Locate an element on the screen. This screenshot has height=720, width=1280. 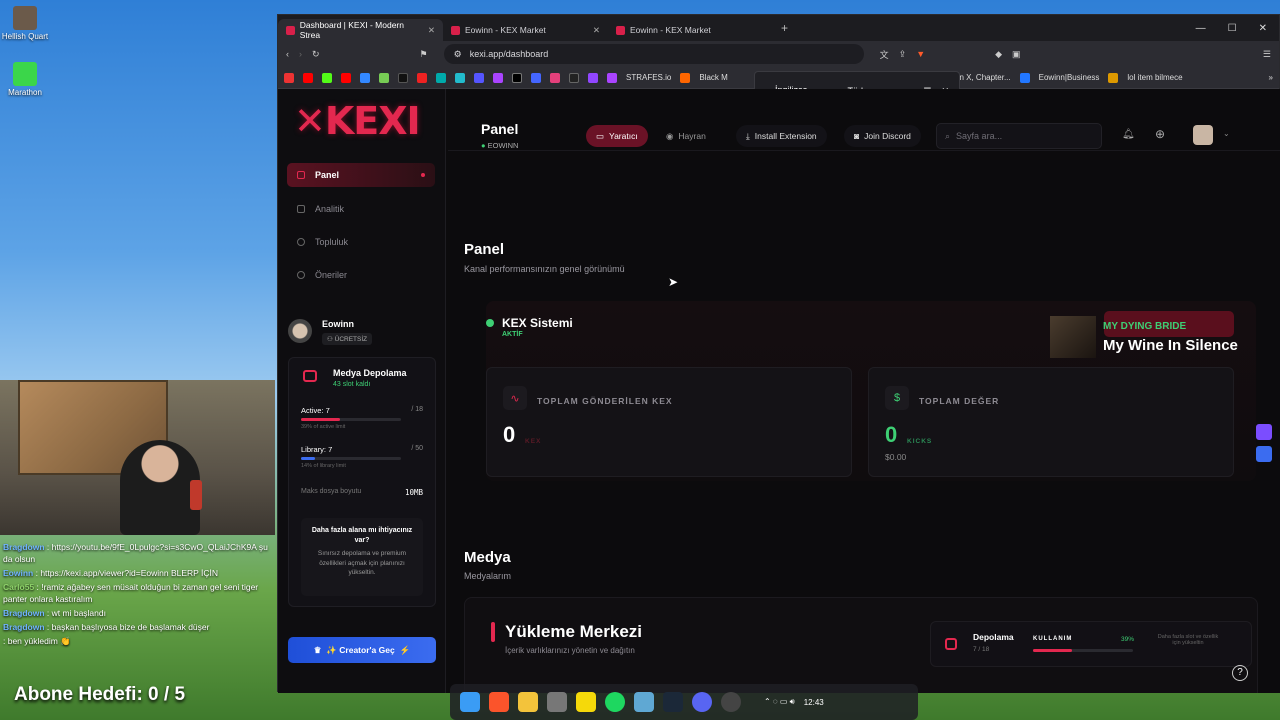
globe-icon: ⊕ is located at coordinates (1160, 134).